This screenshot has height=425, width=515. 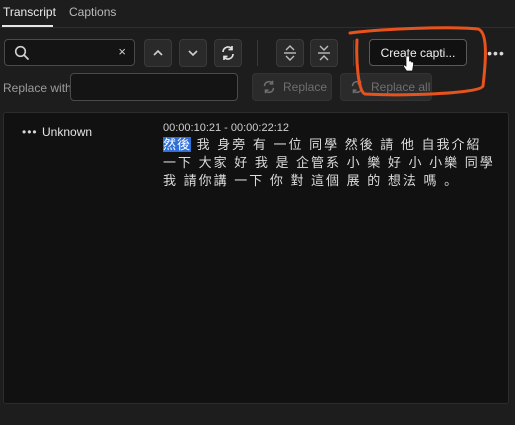 What do you see at coordinates (257, 14) in the screenshot?
I see `tab-bar: Transcript Captions` at bounding box center [257, 14].